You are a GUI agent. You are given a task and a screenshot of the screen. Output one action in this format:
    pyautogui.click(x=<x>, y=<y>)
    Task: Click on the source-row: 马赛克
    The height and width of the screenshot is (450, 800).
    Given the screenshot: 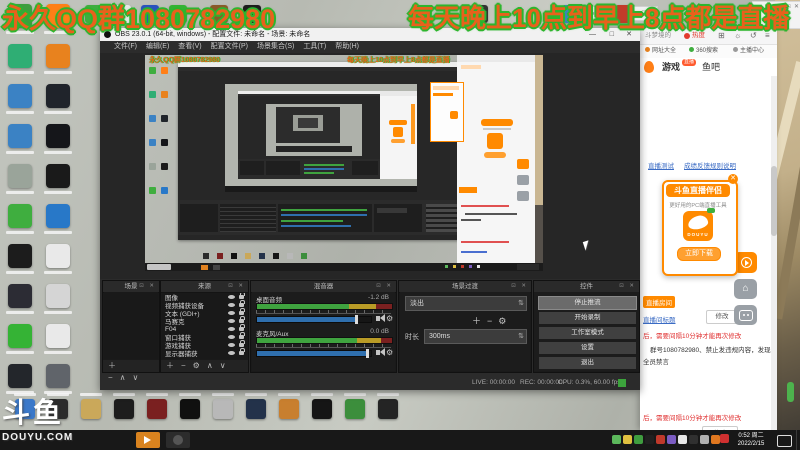 What is the action you would take?
    pyautogui.click(x=204, y=321)
    